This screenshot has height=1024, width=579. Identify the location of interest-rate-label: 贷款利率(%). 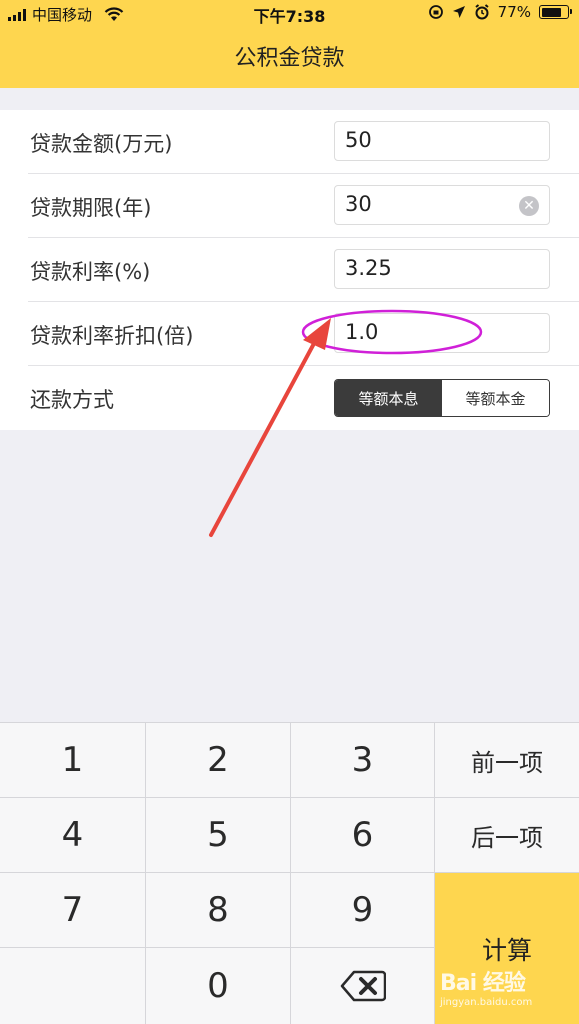
(90, 272).